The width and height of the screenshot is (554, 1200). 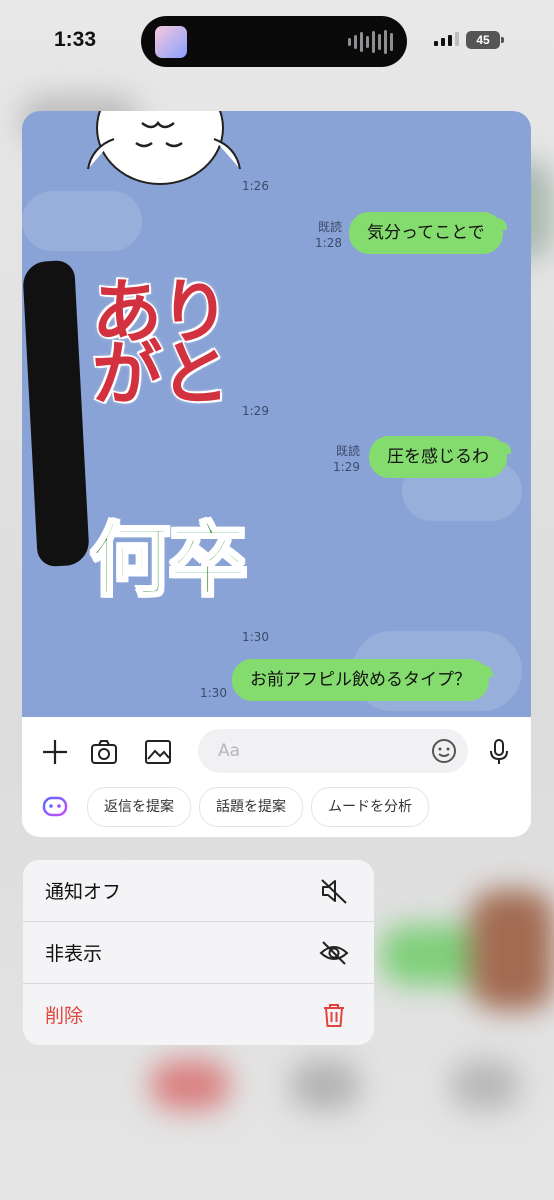 What do you see at coordinates (428, 233) in the screenshot?
I see `sent-message-bubble: 気分ってことで` at bounding box center [428, 233].